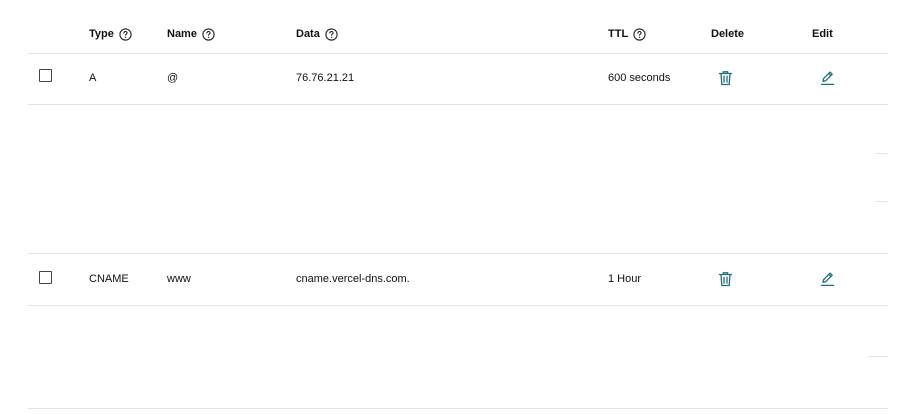 This screenshot has width=900, height=414. What do you see at coordinates (353, 279) in the screenshot?
I see `record-data: cname.vercel-dns.com.` at bounding box center [353, 279].